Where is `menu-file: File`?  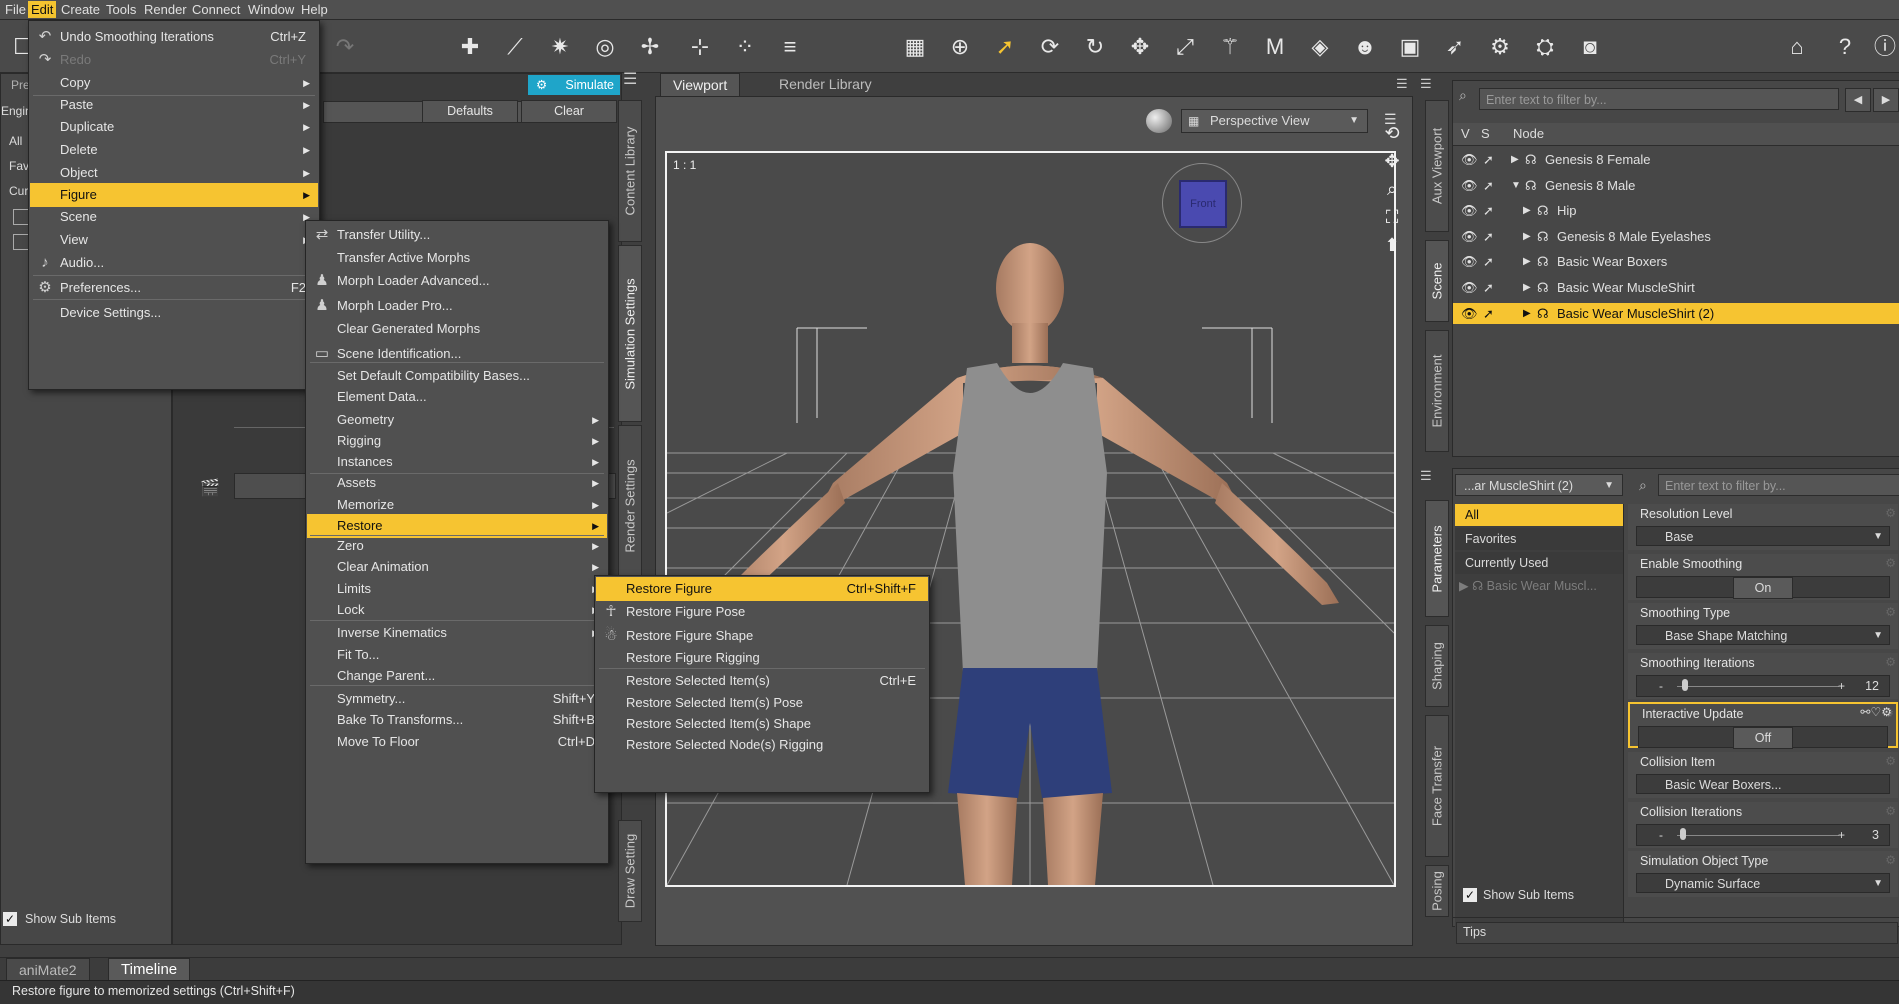 menu-file: File is located at coordinates (15, 9).